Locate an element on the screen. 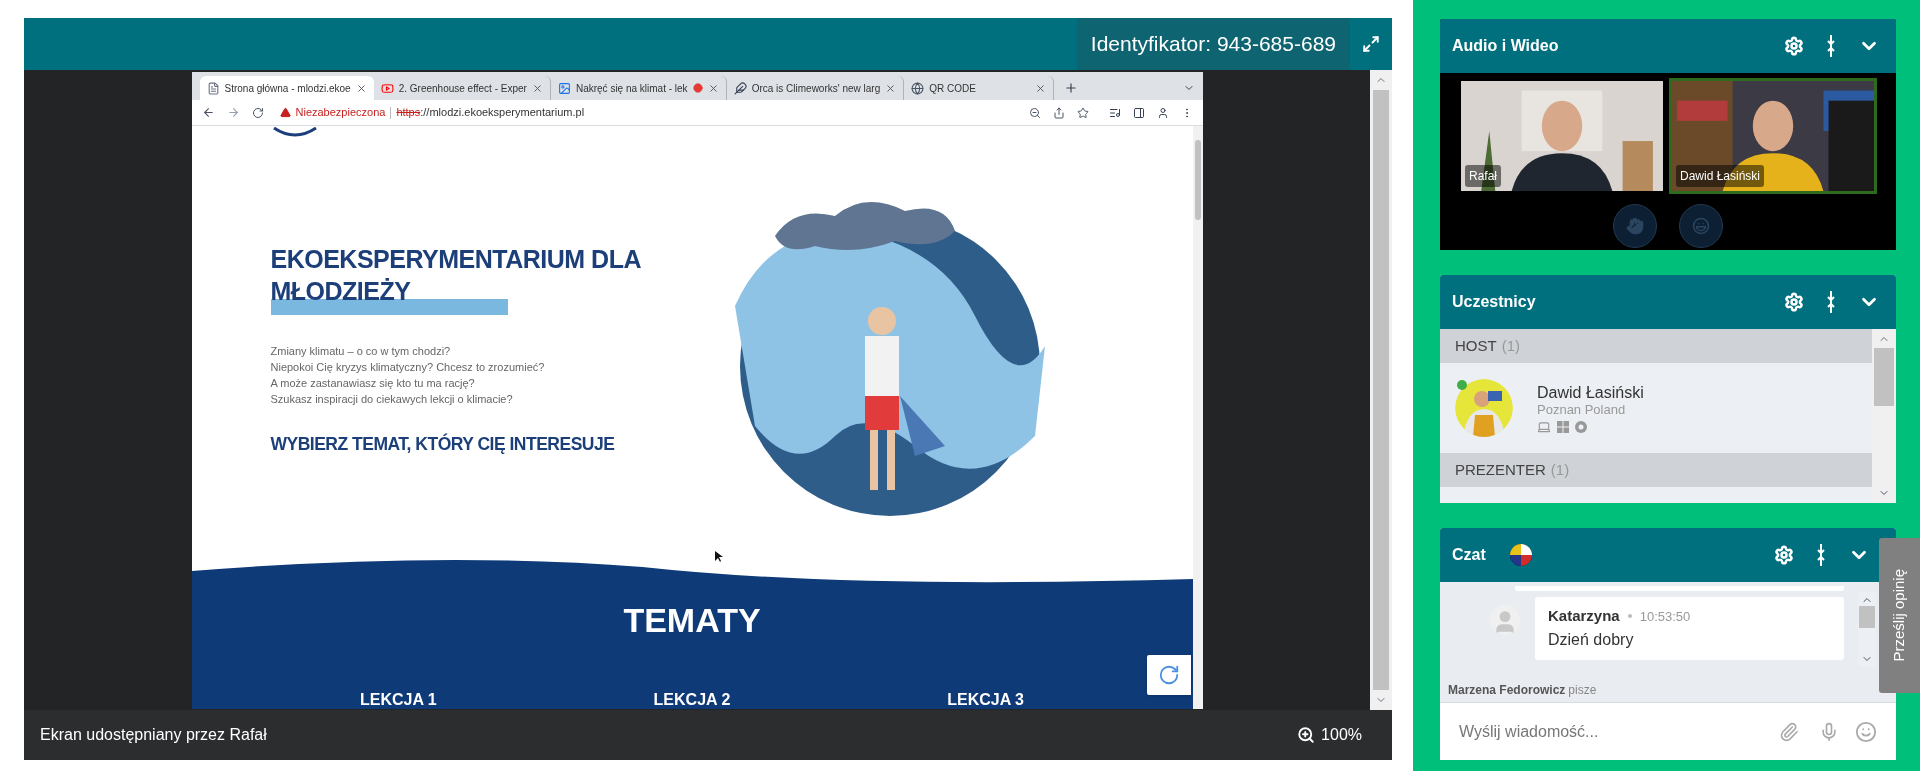 The image size is (1920, 771). logo-icon is located at coordinates (294, 132).